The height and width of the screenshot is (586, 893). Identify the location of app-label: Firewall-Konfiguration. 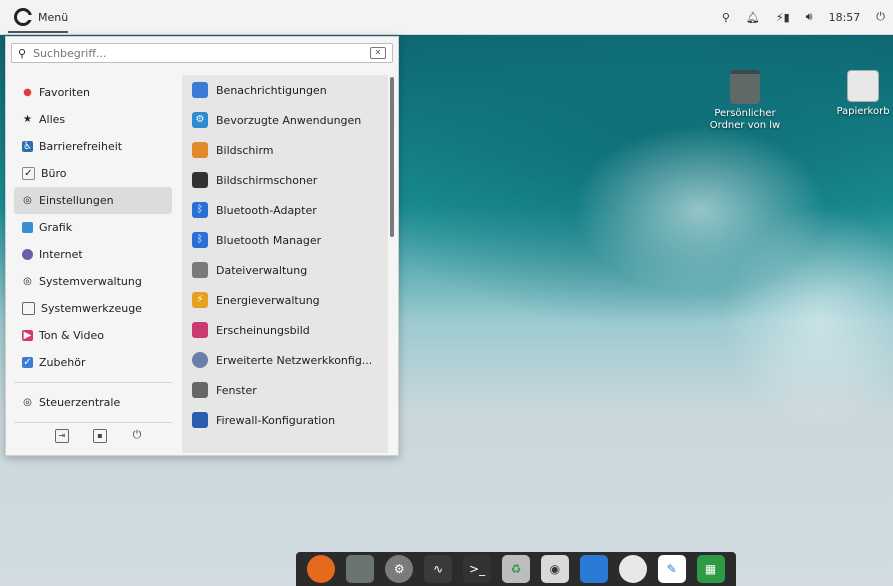
(276, 420).